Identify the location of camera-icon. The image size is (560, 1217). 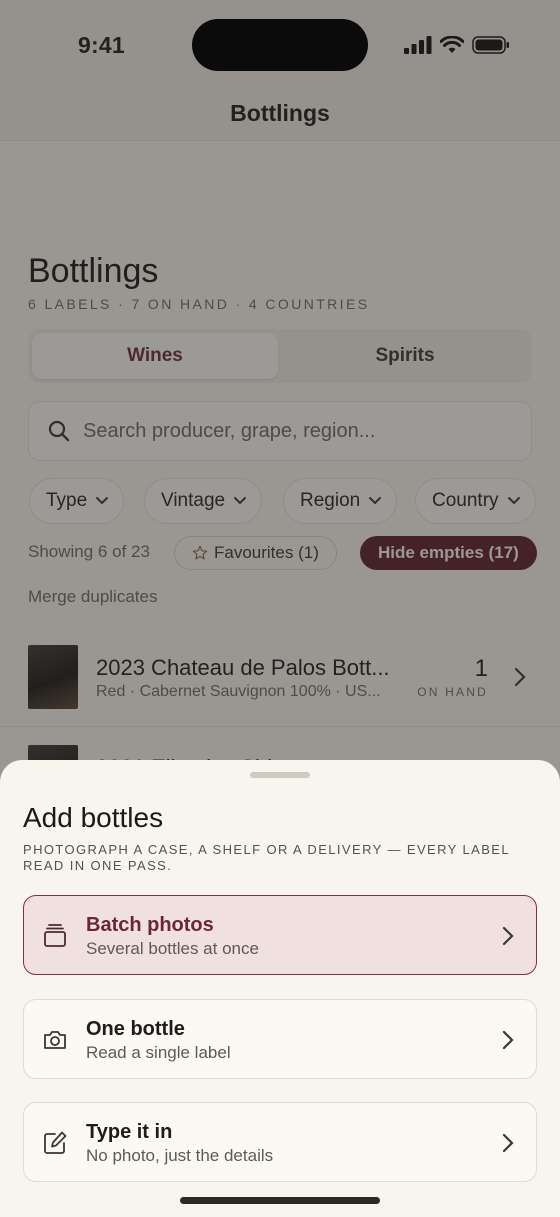
(55, 1040).